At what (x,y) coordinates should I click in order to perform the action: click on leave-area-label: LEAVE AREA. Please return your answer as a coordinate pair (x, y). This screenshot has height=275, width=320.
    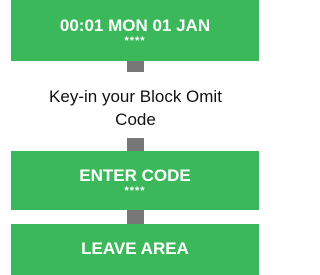
    Looking at the image, I should click on (135, 248).